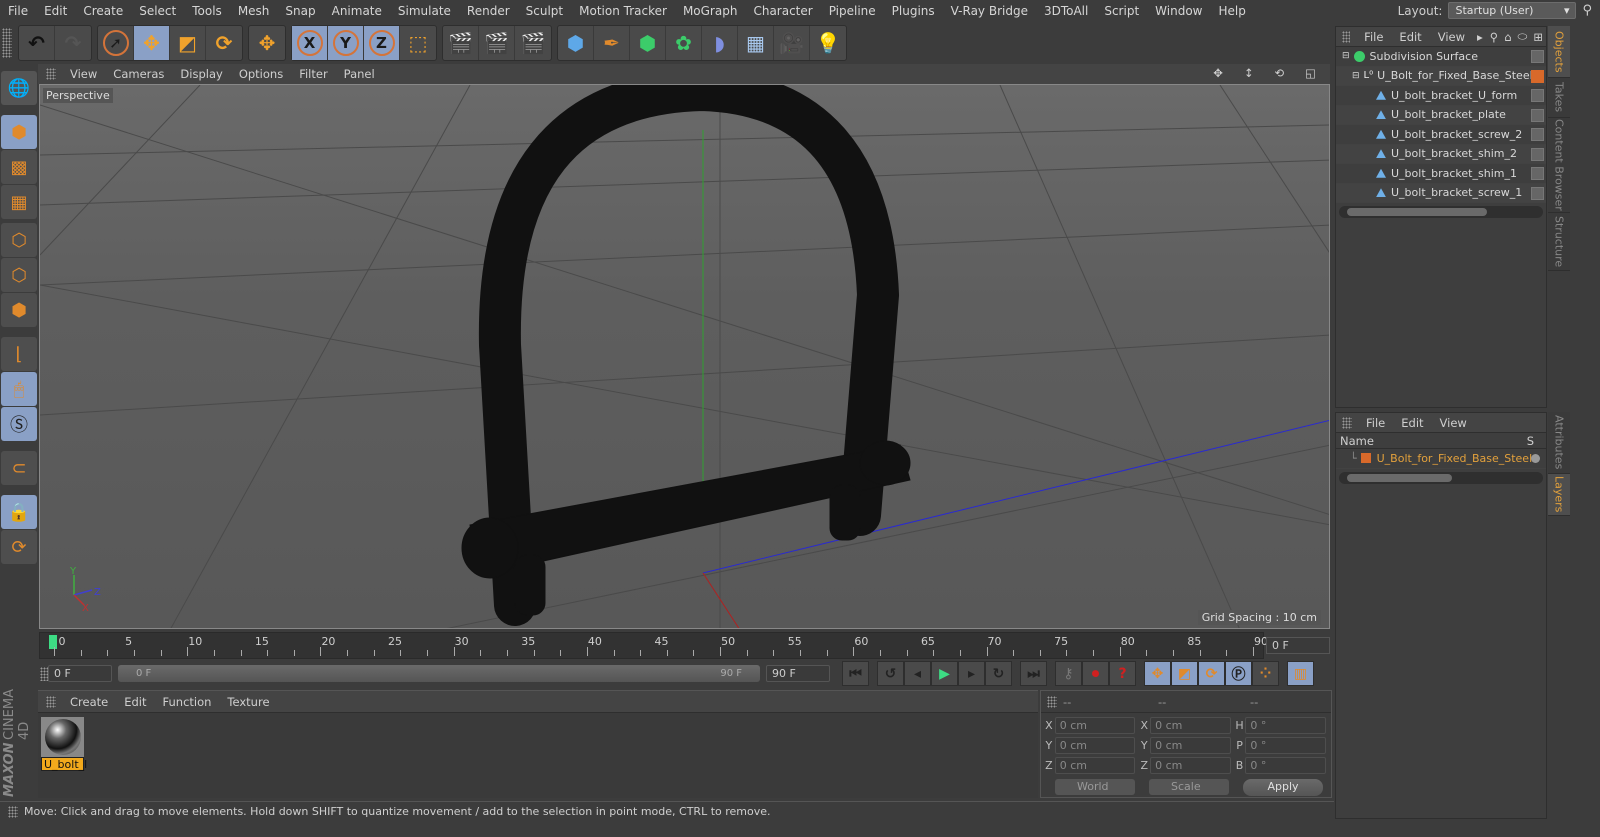 This screenshot has width=1600, height=837. Describe the element at coordinates (1095, 673) in the screenshot. I see `autokey-button: ⏺` at that location.